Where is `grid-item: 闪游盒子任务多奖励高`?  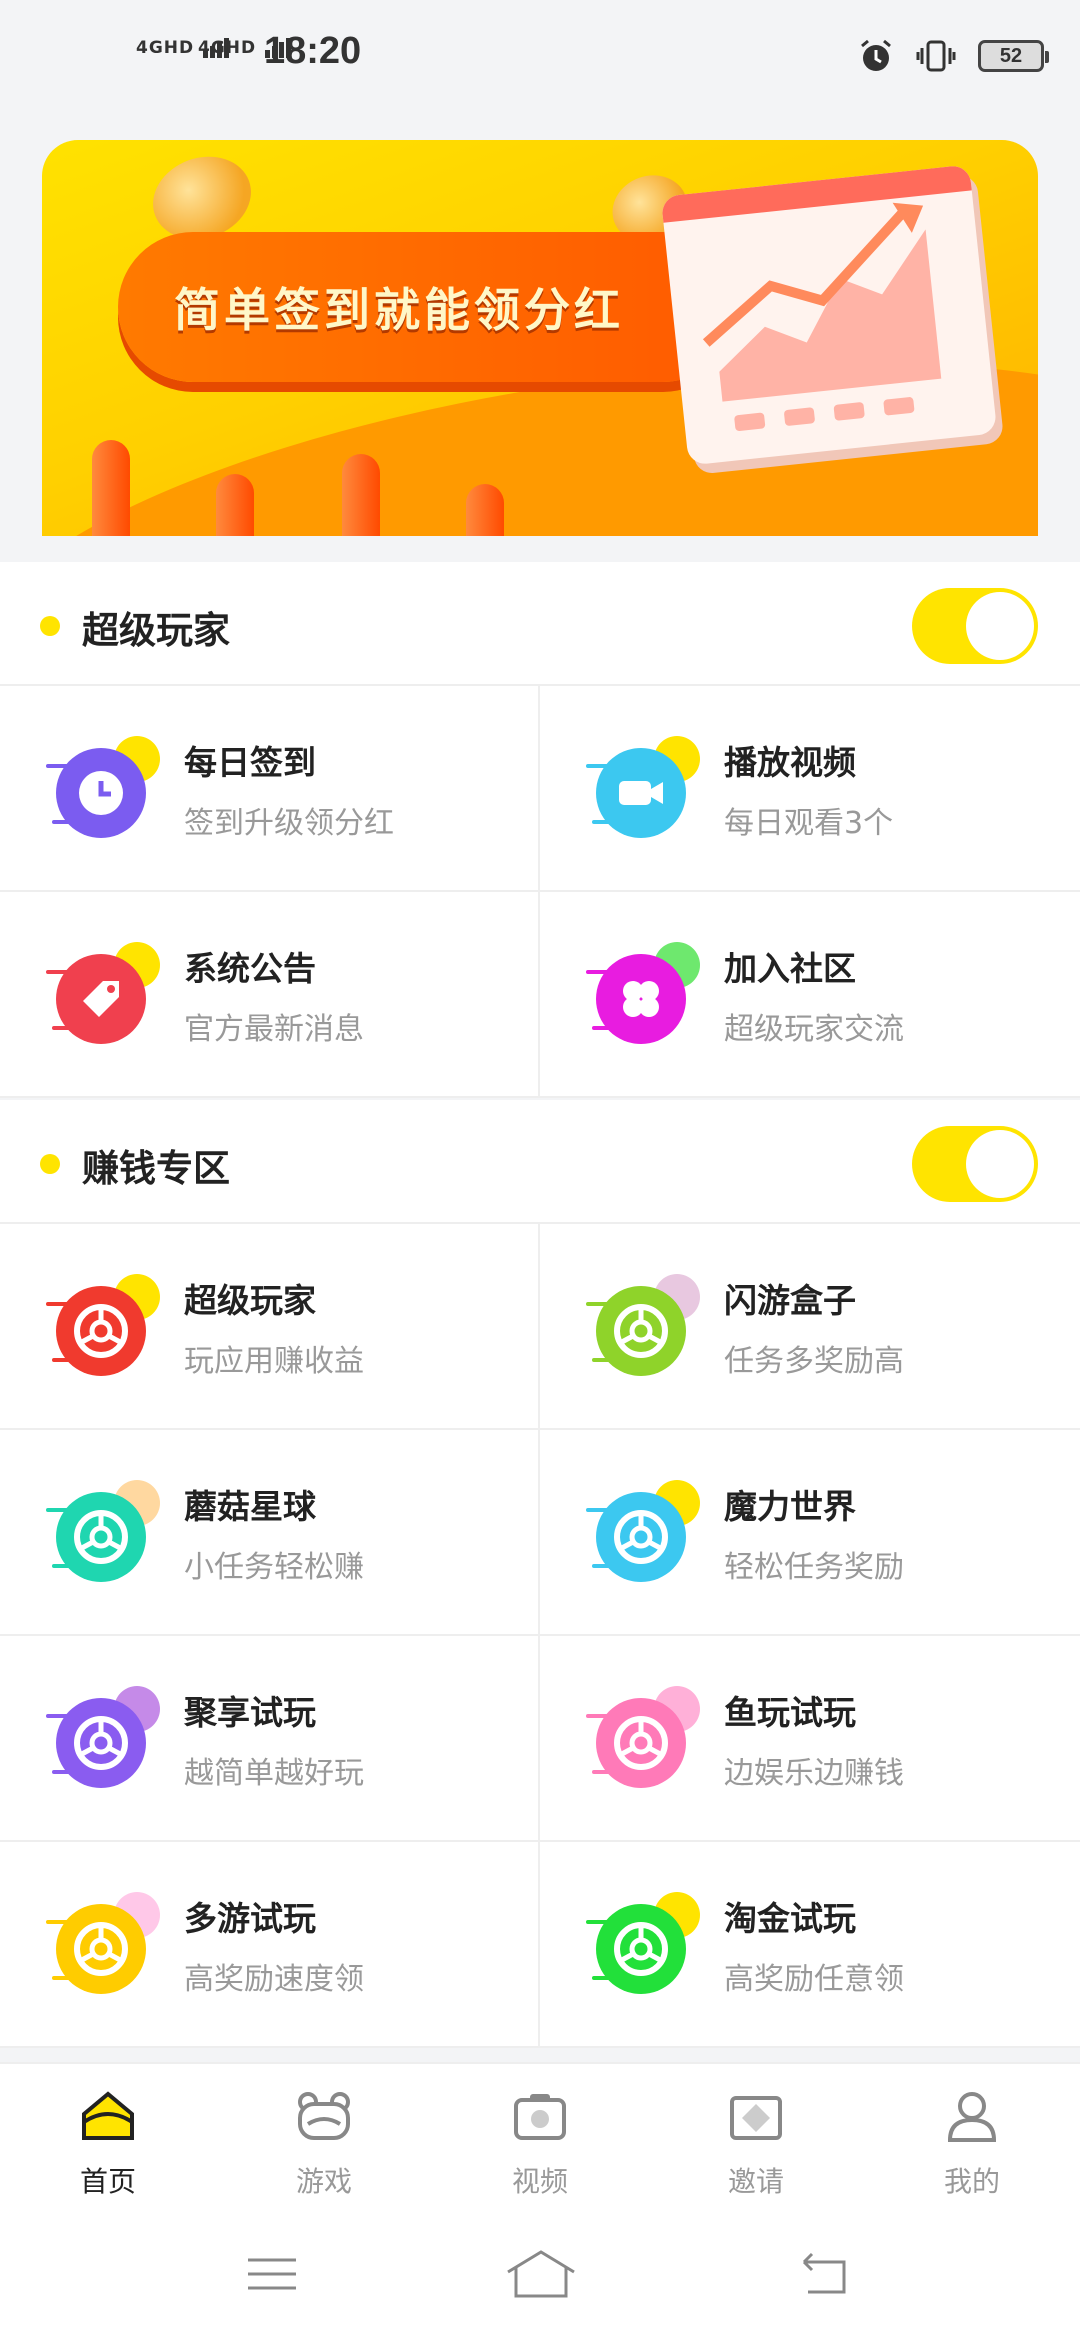
grid-item: 闪游盒子任务多奖励高 is located at coordinates (810, 1327).